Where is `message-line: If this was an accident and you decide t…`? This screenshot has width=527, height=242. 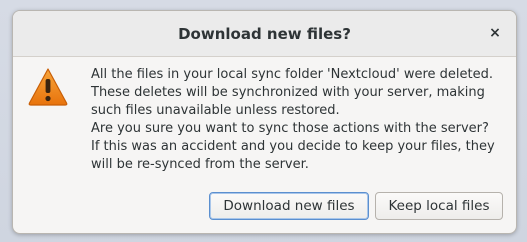
message-line: If this was an accident and you decide t… is located at coordinates (293, 146).